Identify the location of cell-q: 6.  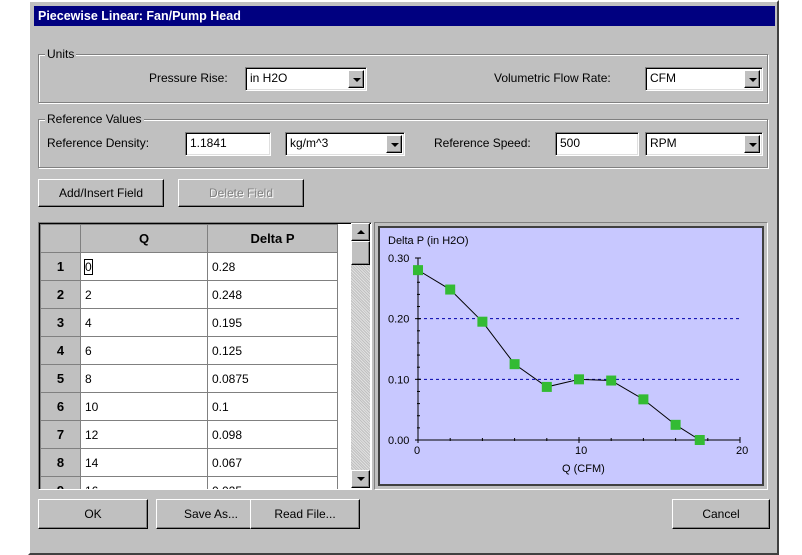
(144, 350).